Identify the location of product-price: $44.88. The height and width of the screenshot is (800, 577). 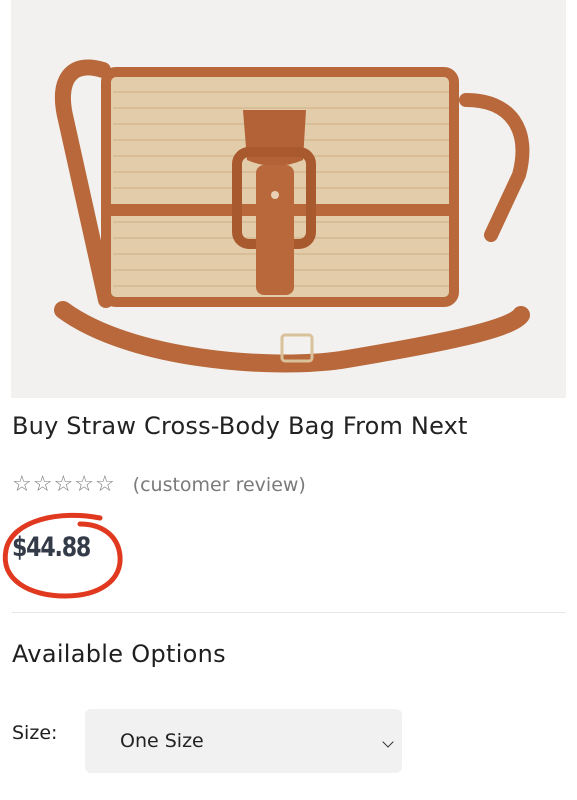
(51, 547).